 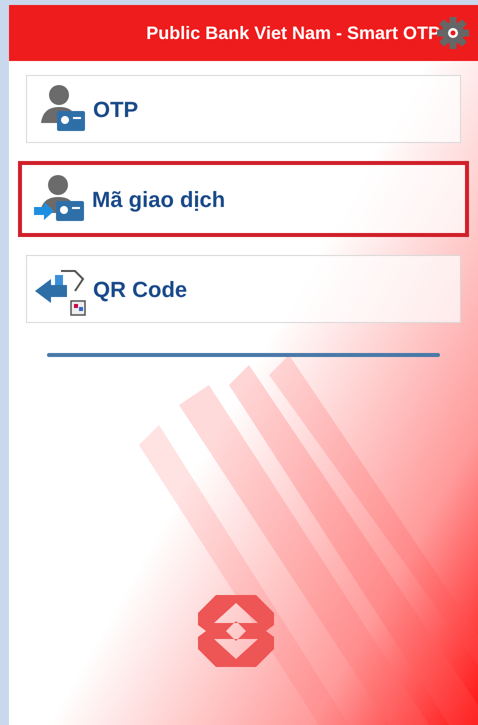 What do you see at coordinates (243, 109) in the screenshot?
I see `menu-item: OTP` at bounding box center [243, 109].